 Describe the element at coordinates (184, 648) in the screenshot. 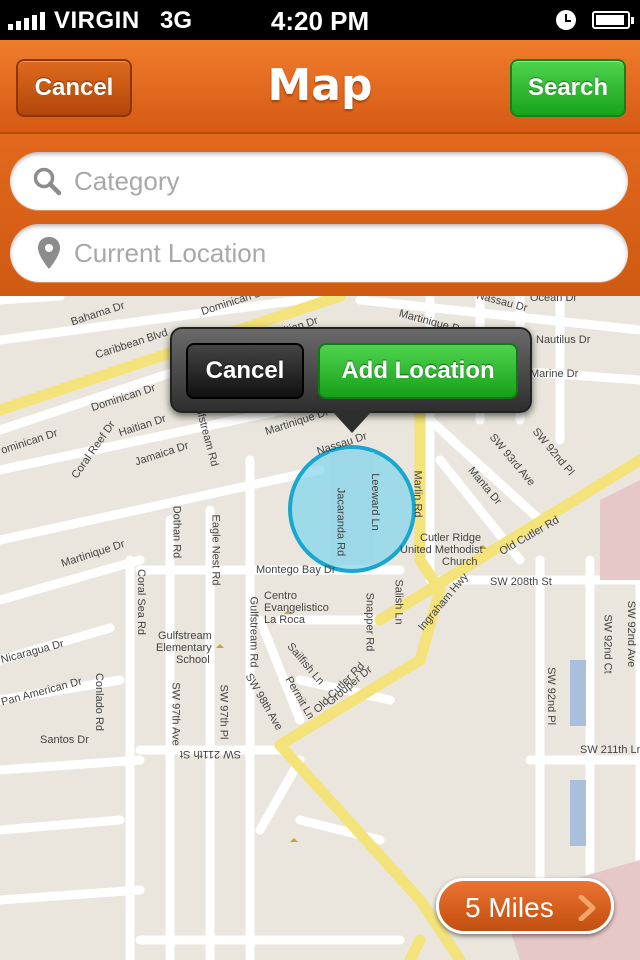

I see `map-label: Elementary` at that location.